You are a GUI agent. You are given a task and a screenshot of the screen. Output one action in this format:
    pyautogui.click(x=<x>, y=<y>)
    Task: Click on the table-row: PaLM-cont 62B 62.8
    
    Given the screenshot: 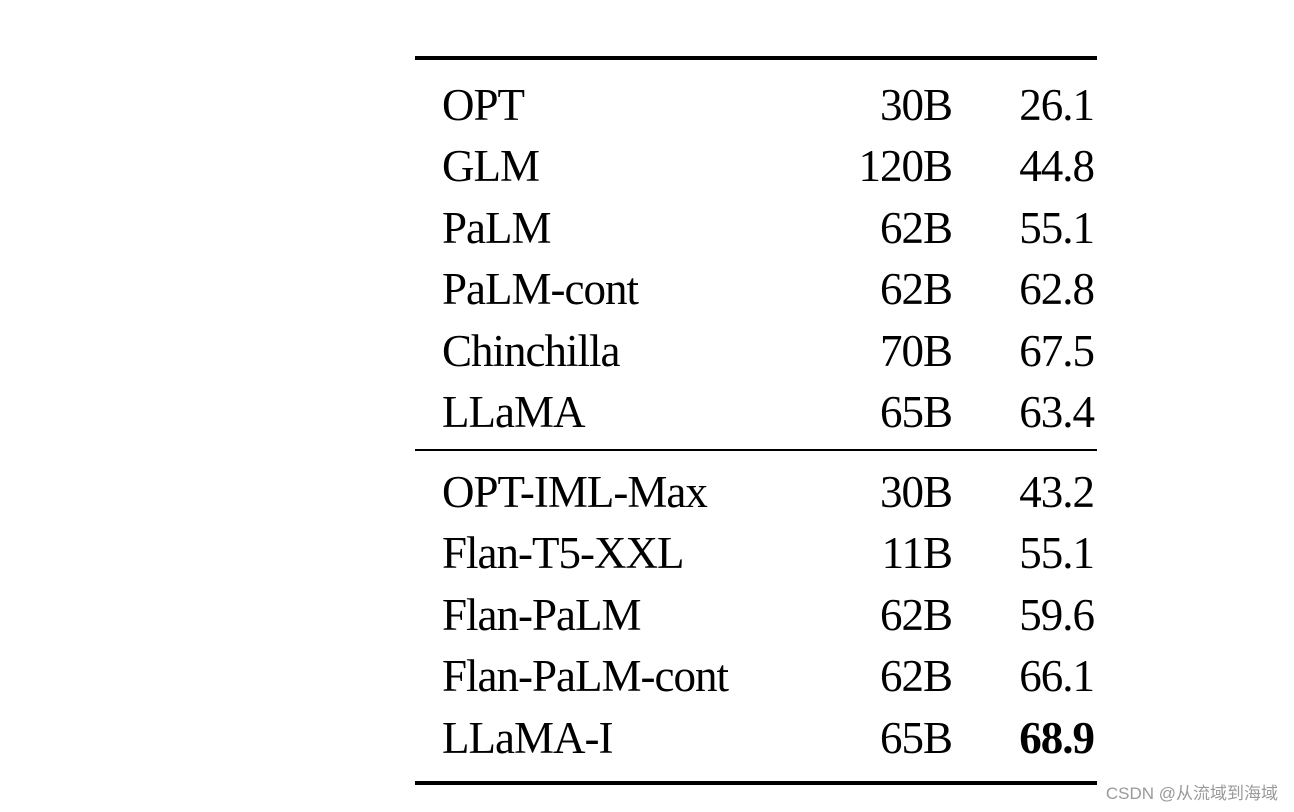 What is the action you would take?
    pyautogui.click(x=756, y=290)
    